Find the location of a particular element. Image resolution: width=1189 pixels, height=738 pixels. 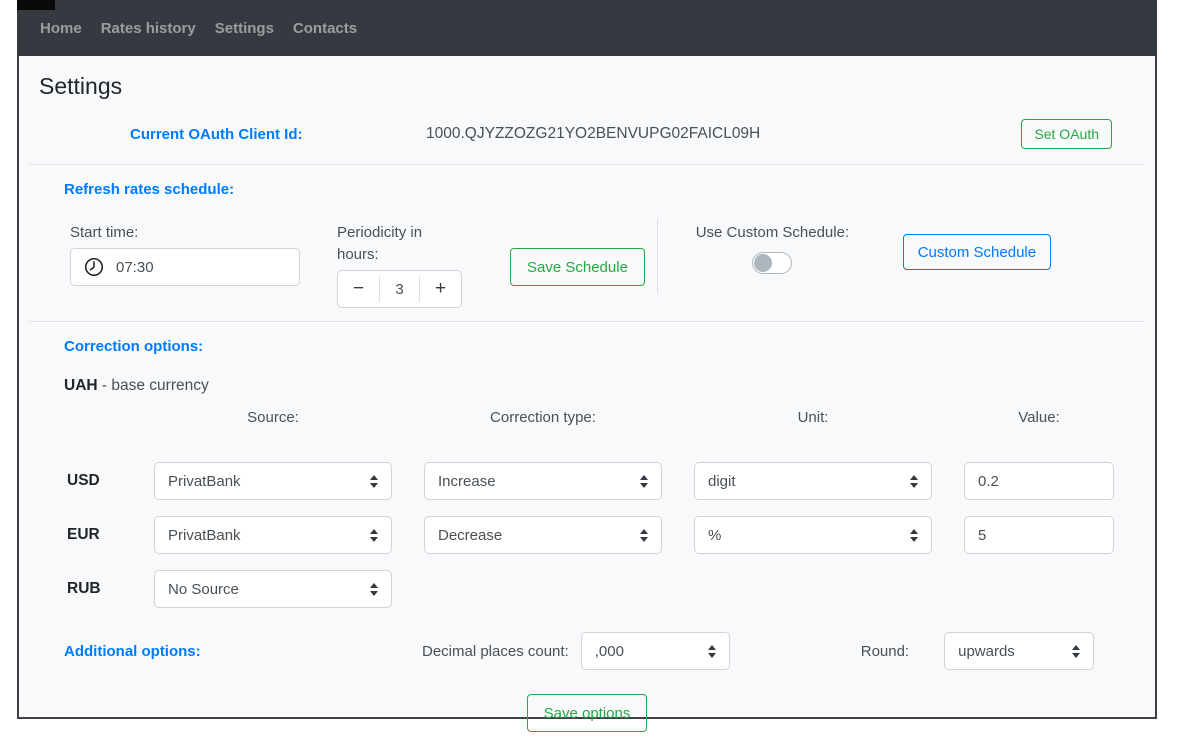

currency-label-eur: EUR is located at coordinates (83, 534).